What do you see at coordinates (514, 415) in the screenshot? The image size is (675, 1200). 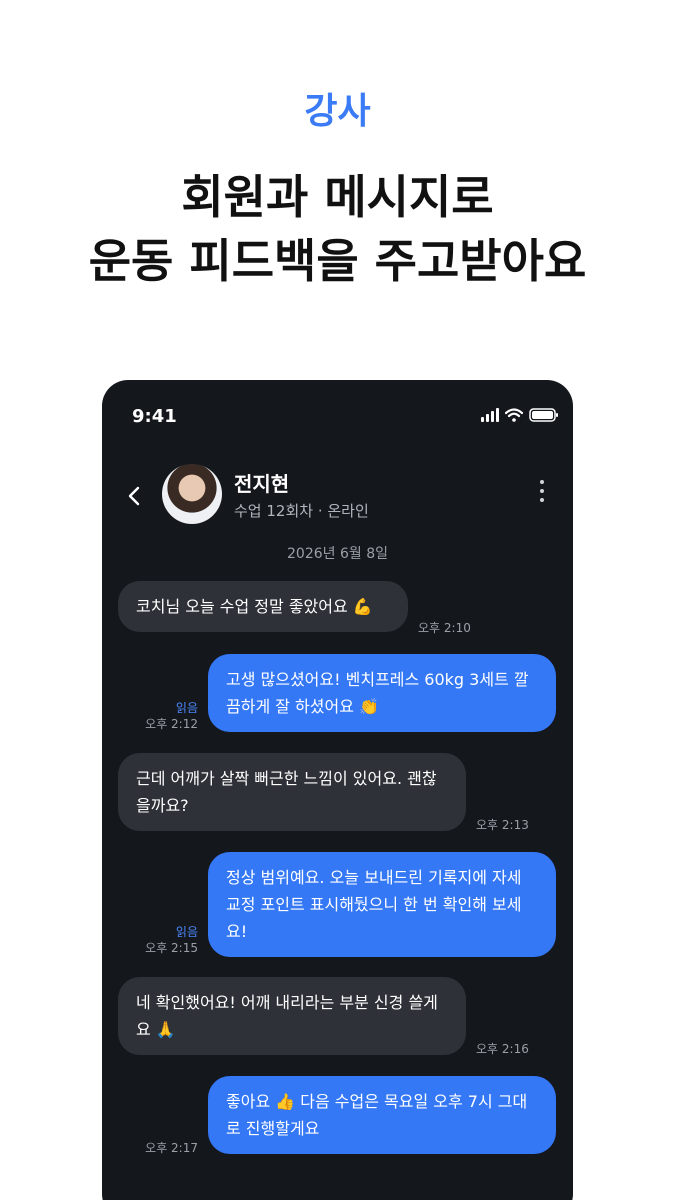 I see `wifi-icon` at bounding box center [514, 415].